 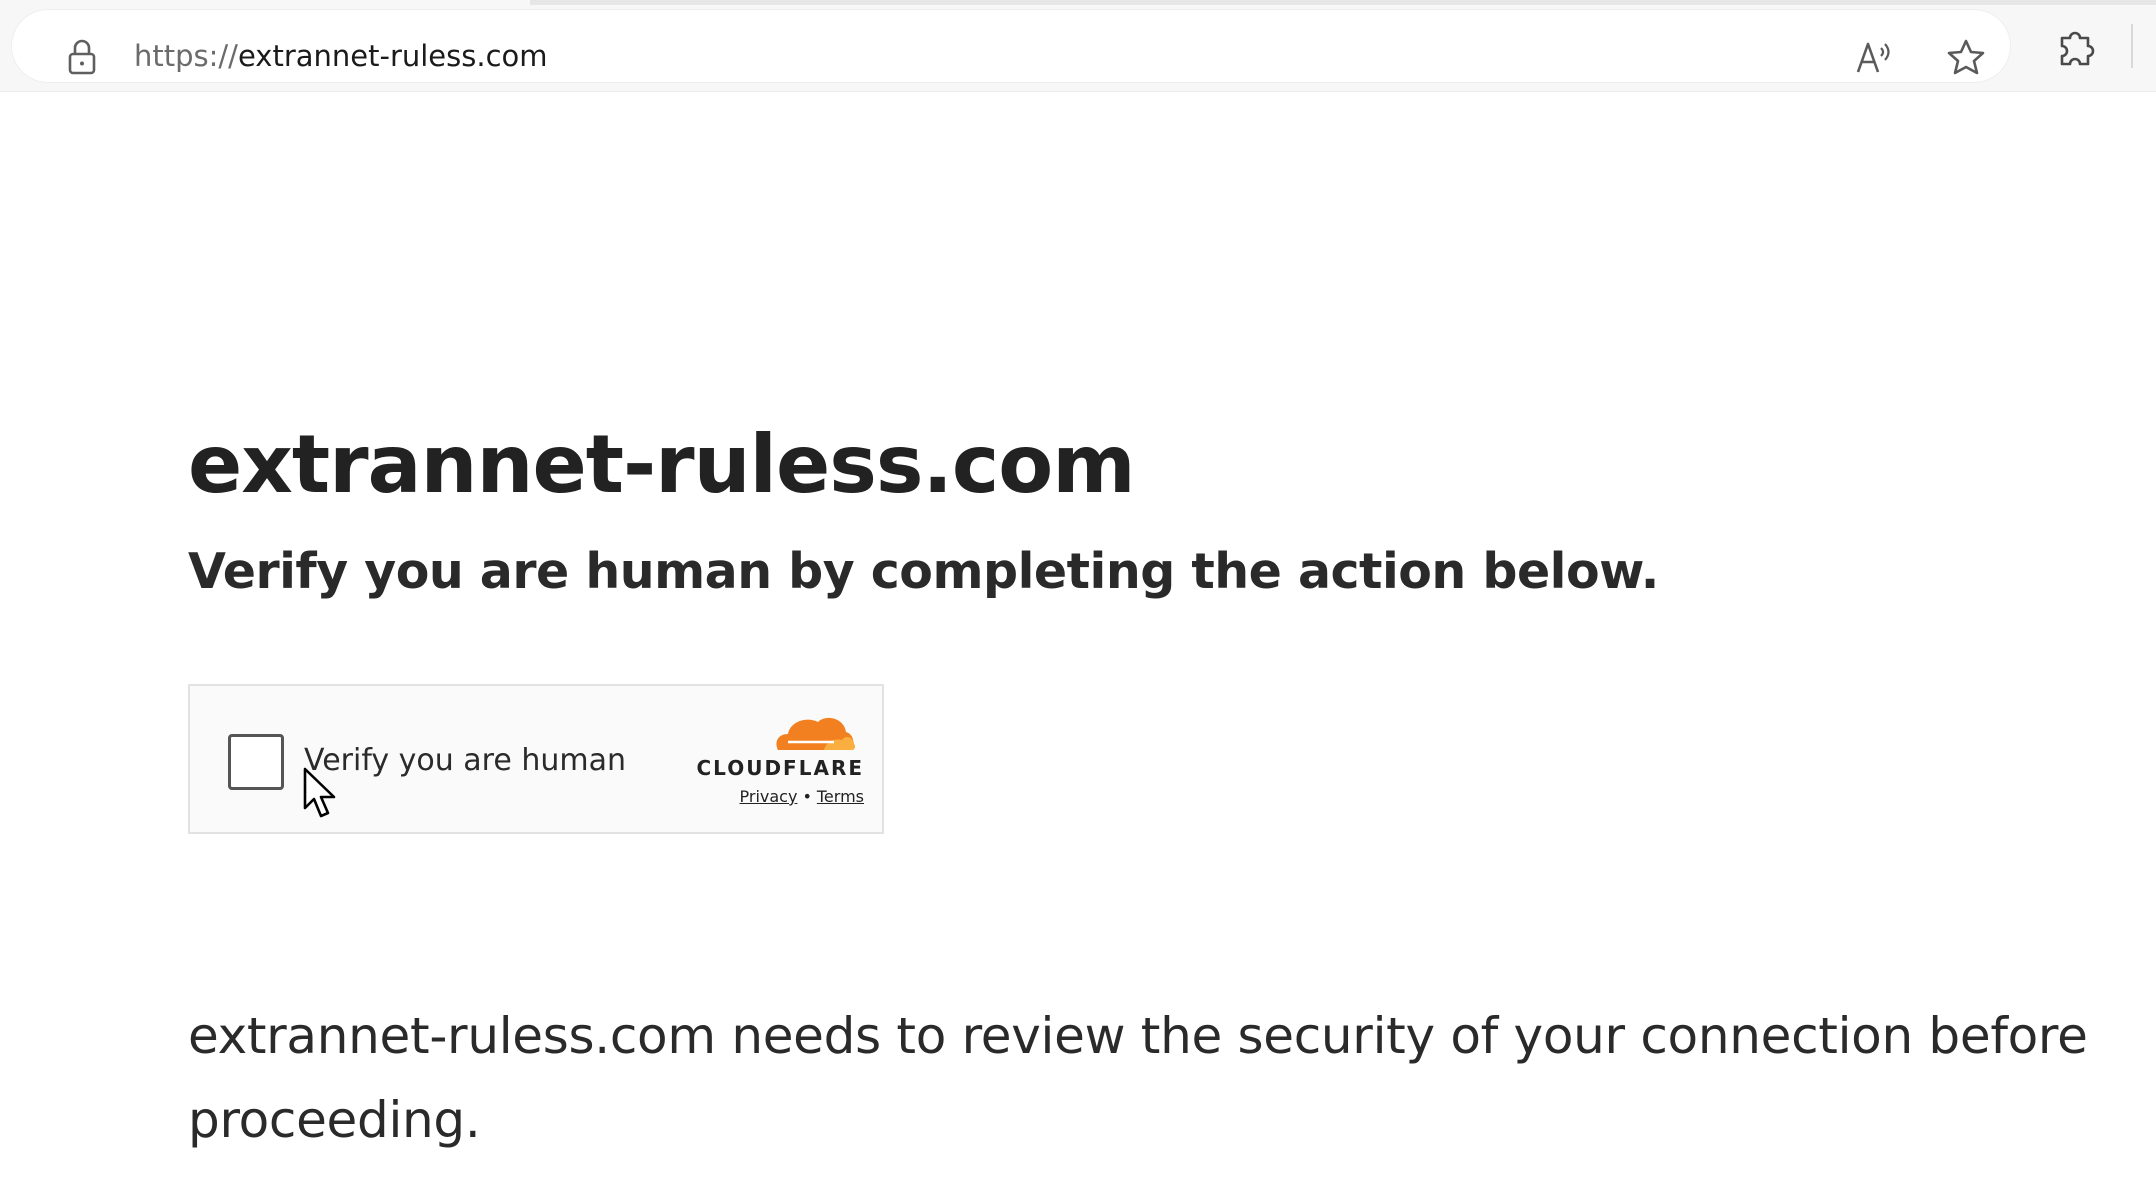 What do you see at coordinates (2076, 47) in the screenshot?
I see `puzzle-icon` at bounding box center [2076, 47].